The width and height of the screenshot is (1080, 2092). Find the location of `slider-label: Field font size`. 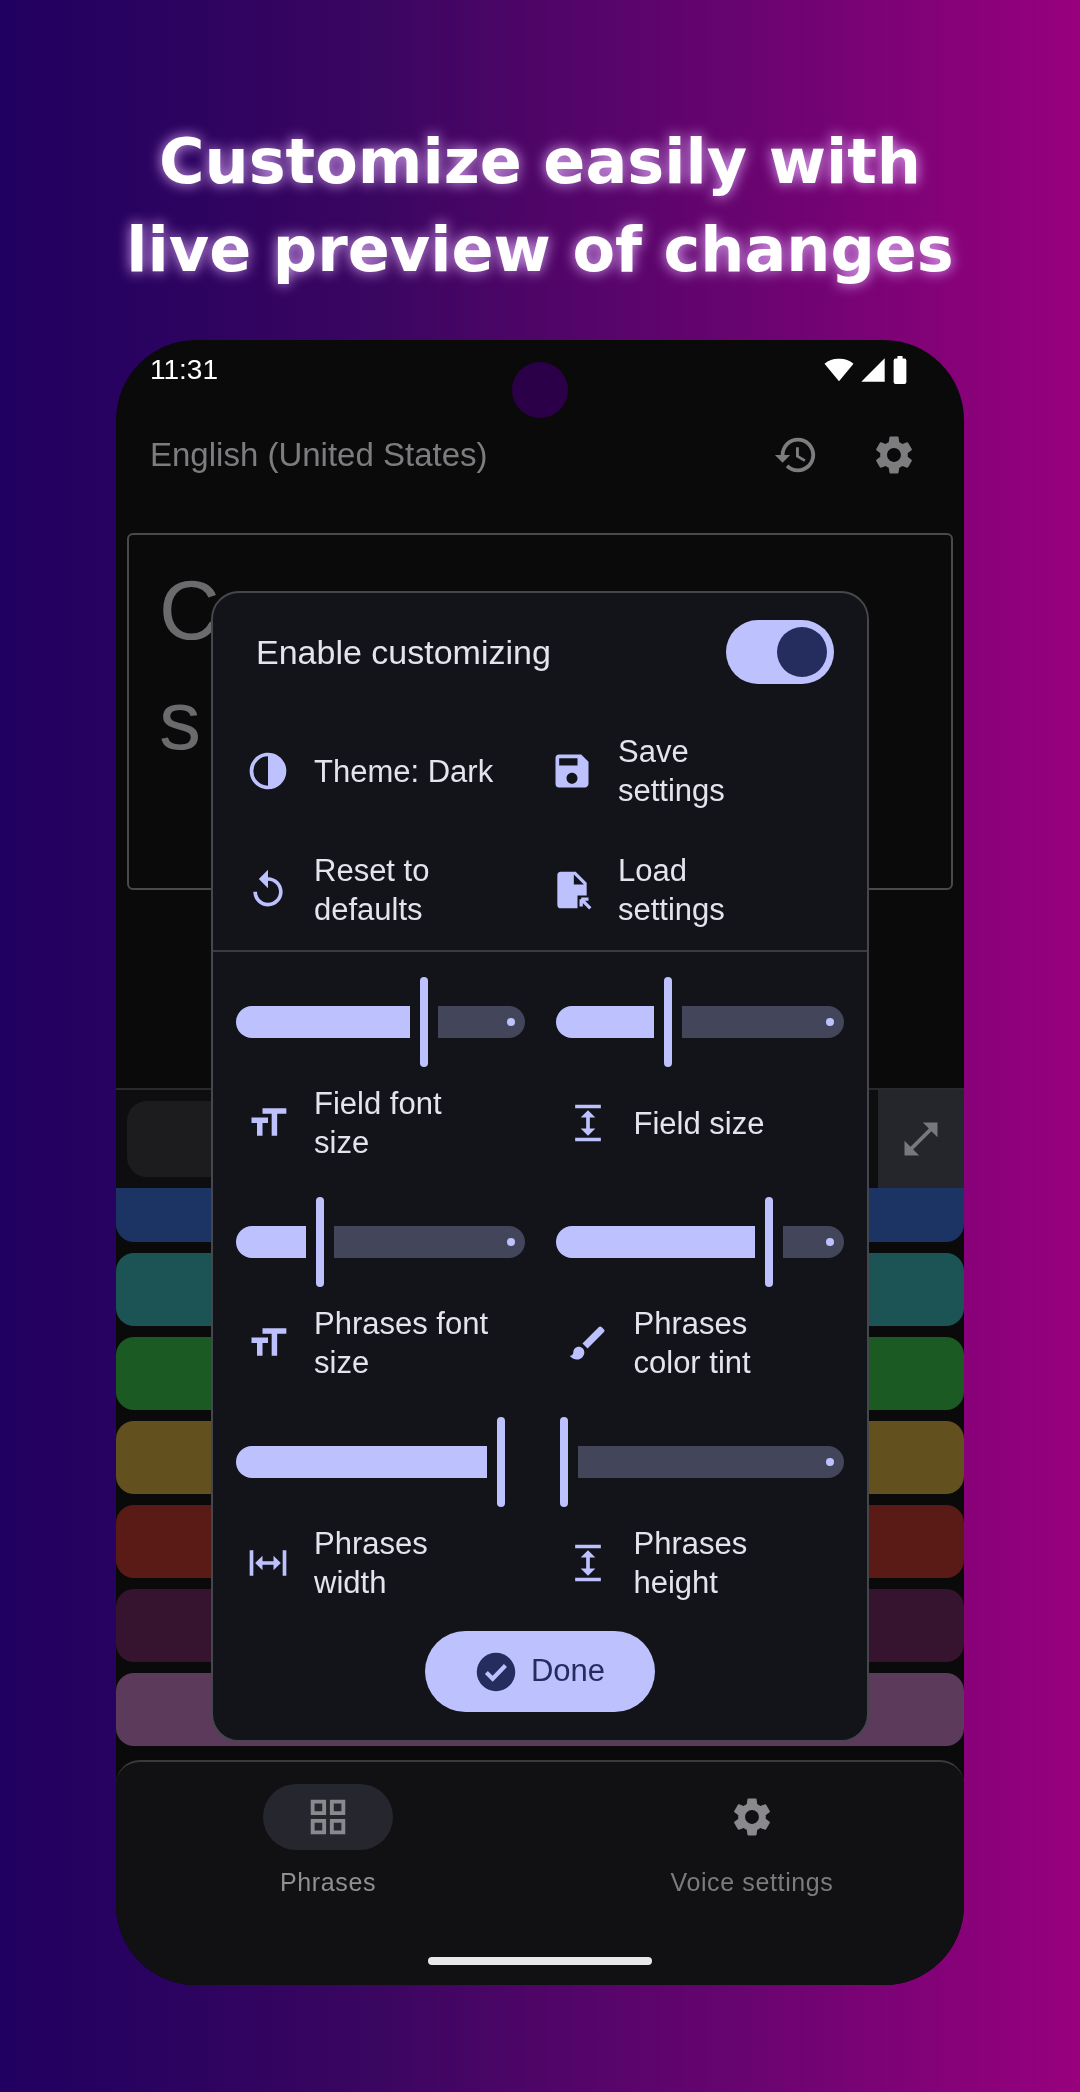

slider-label: Field font size is located at coordinates (378, 1123).